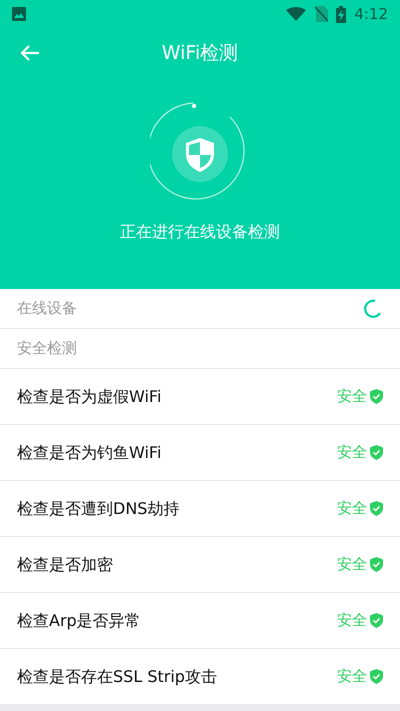 Image resolution: width=400 pixels, height=711 pixels. Describe the element at coordinates (98, 509) in the screenshot. I see `check-label: 检查是否遭到DNS劫持` at that location.